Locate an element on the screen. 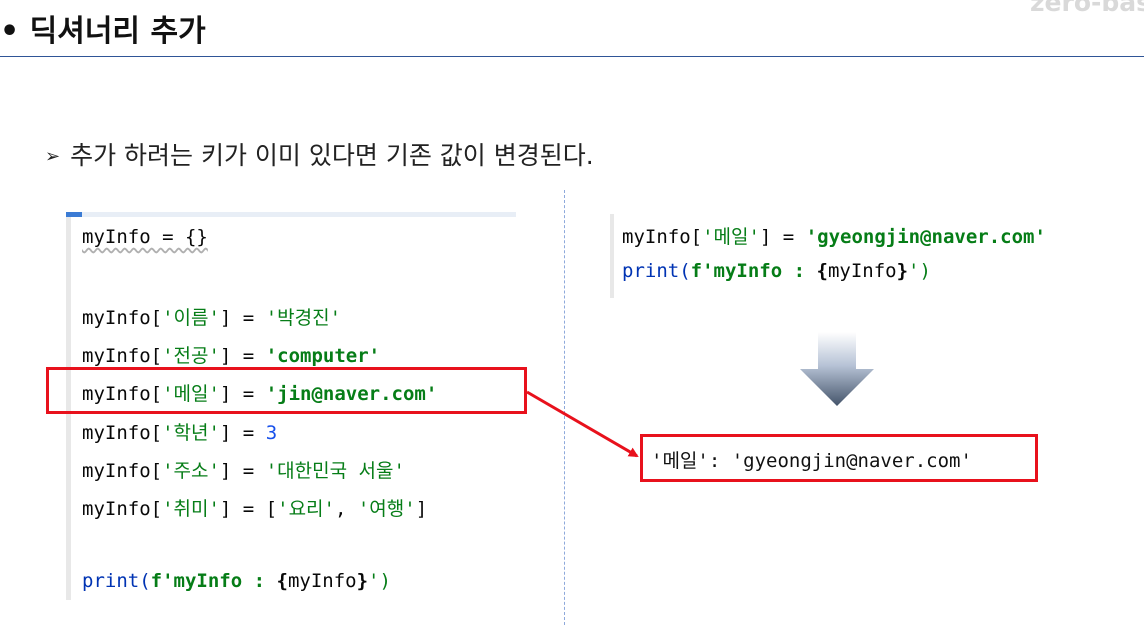 This screenshot has width=1144, height=625. subtitle: ➢ 추가 하려는 키가 이미 있다면 기존 값이 변경된다. is located at coordinates (319, 154).